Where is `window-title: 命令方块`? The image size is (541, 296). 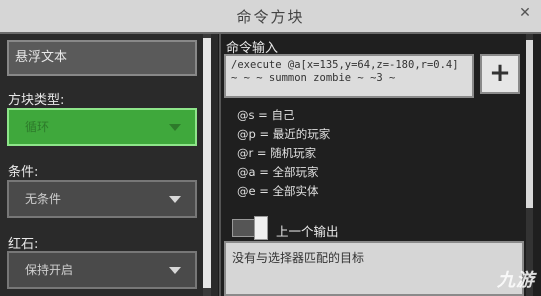 window-title: 命令方块 is located at coordinates (270, 17).